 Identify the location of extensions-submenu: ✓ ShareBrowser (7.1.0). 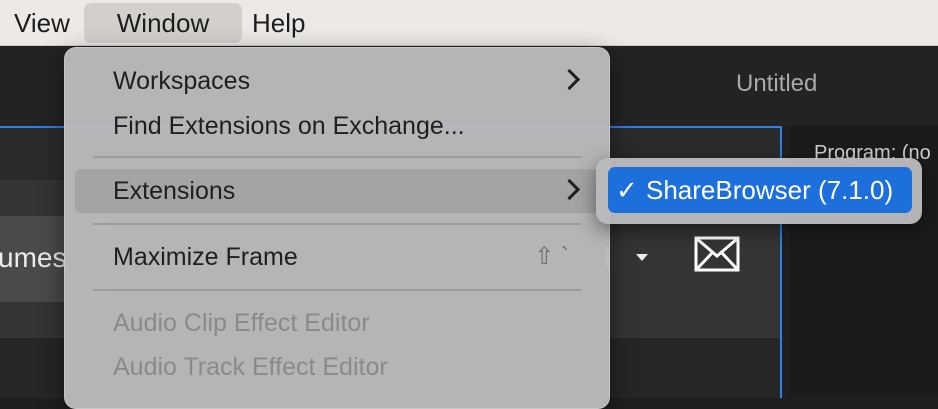
(759, 191).